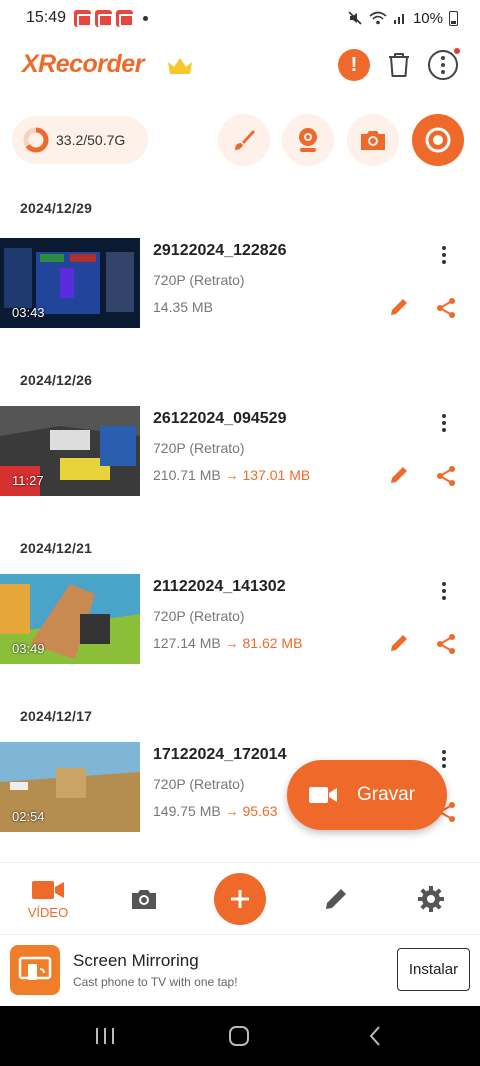 Image resolution: width=480 pixels, height=1066 pixels. I want to click on brush-icon, so click(245, 140).